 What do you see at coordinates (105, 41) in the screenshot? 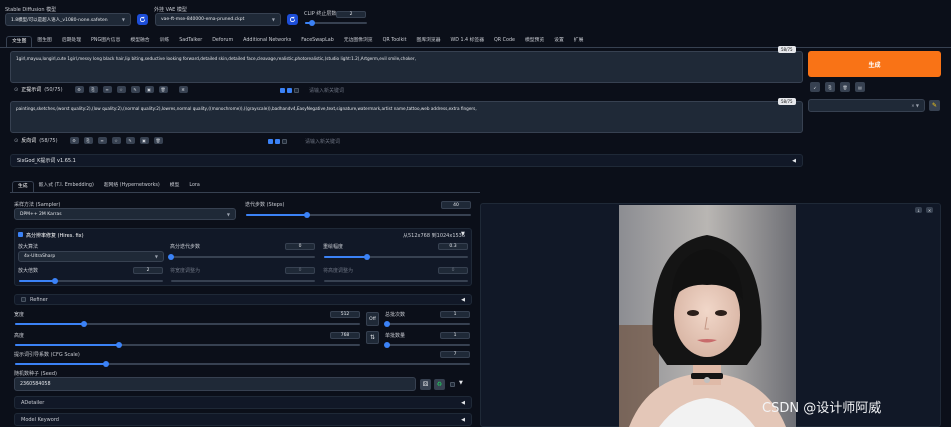
I see `tab-3: PNG图片信息` at bounding box center [105, 41].